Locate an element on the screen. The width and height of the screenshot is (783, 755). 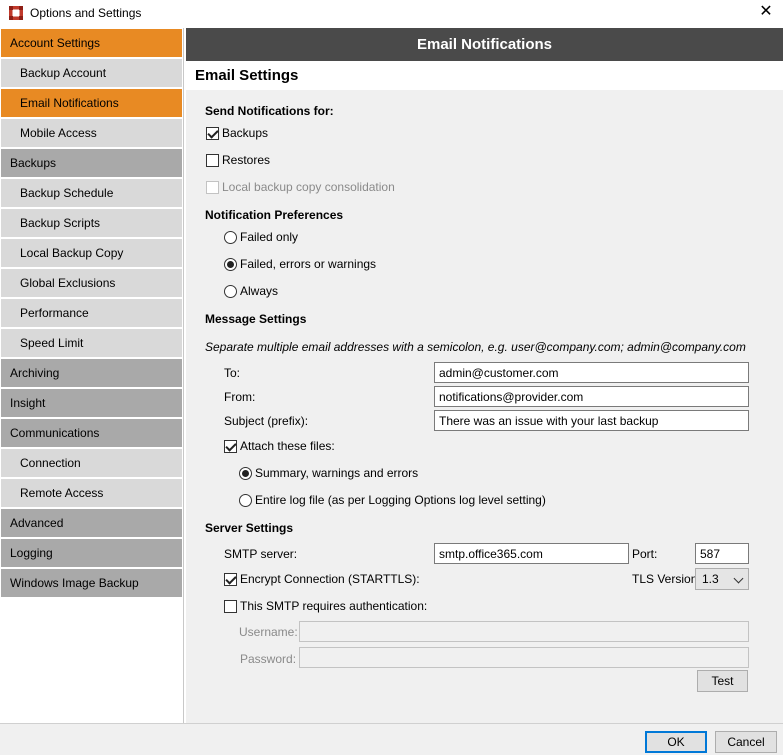
restores-checkbox is located at coordinates (212, 160).